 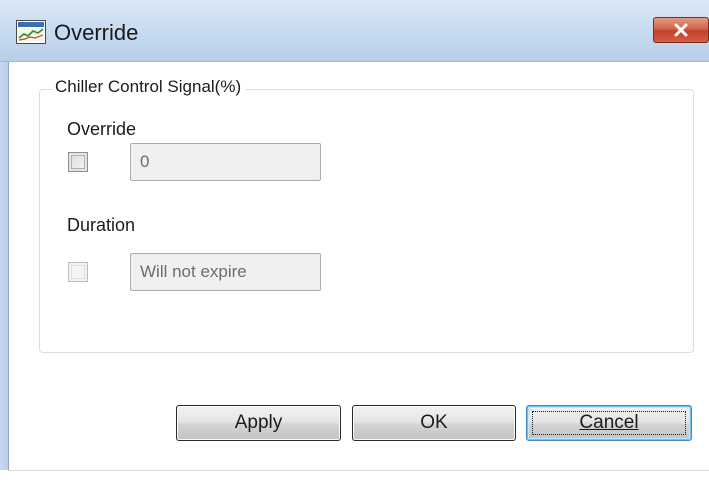 I want to click on apply-button: Apply, so click(x=258, y=423).